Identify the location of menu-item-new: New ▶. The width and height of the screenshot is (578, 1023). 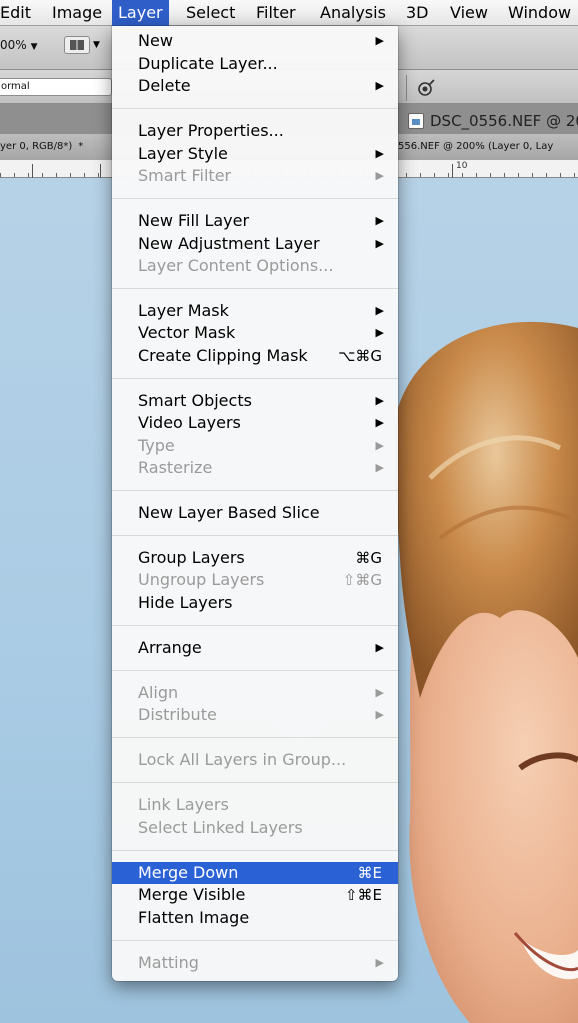
(255, 41).